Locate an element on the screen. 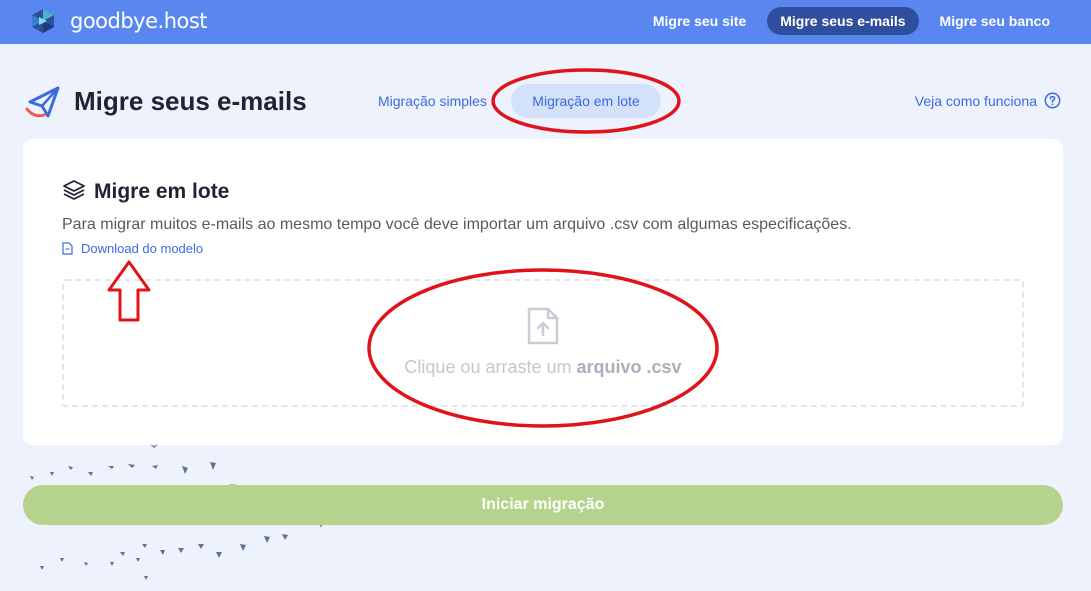  nav-migrate-site: Migre seu site is located at coordinates (699, 21).